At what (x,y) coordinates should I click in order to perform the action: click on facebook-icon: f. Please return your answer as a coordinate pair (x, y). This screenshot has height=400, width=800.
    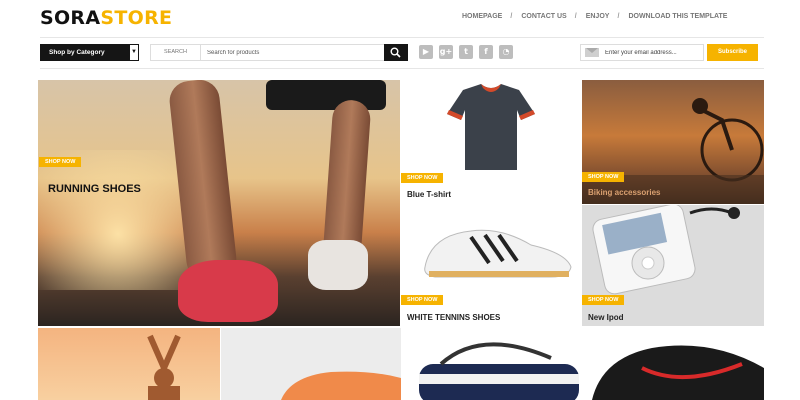
    Looking at the image, I should click on (486, 52).